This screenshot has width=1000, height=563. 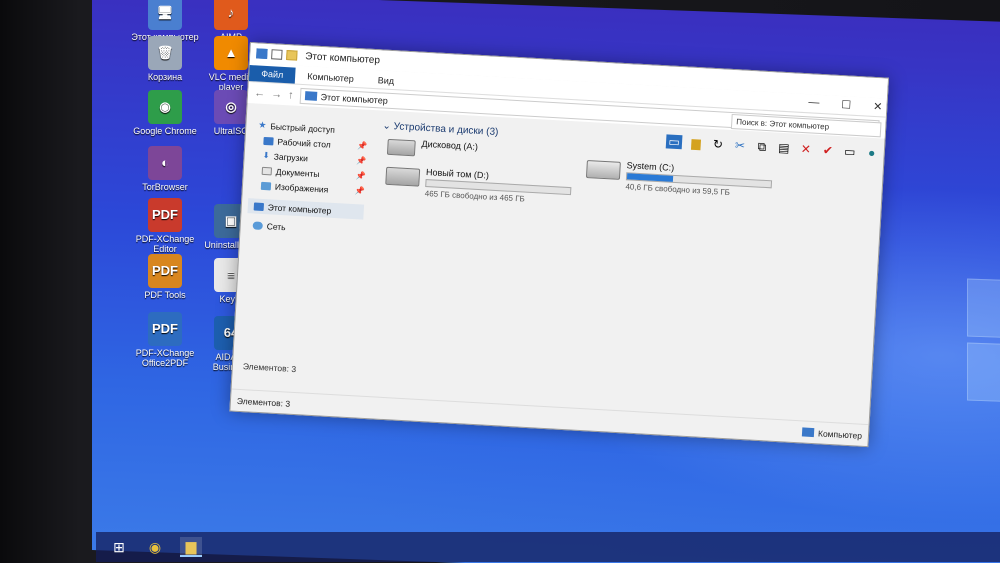 What do you see at coordinates (304, 227) in the screenshot?
I see `nav-item-network: Сеть` at bounding box center [304, 227].